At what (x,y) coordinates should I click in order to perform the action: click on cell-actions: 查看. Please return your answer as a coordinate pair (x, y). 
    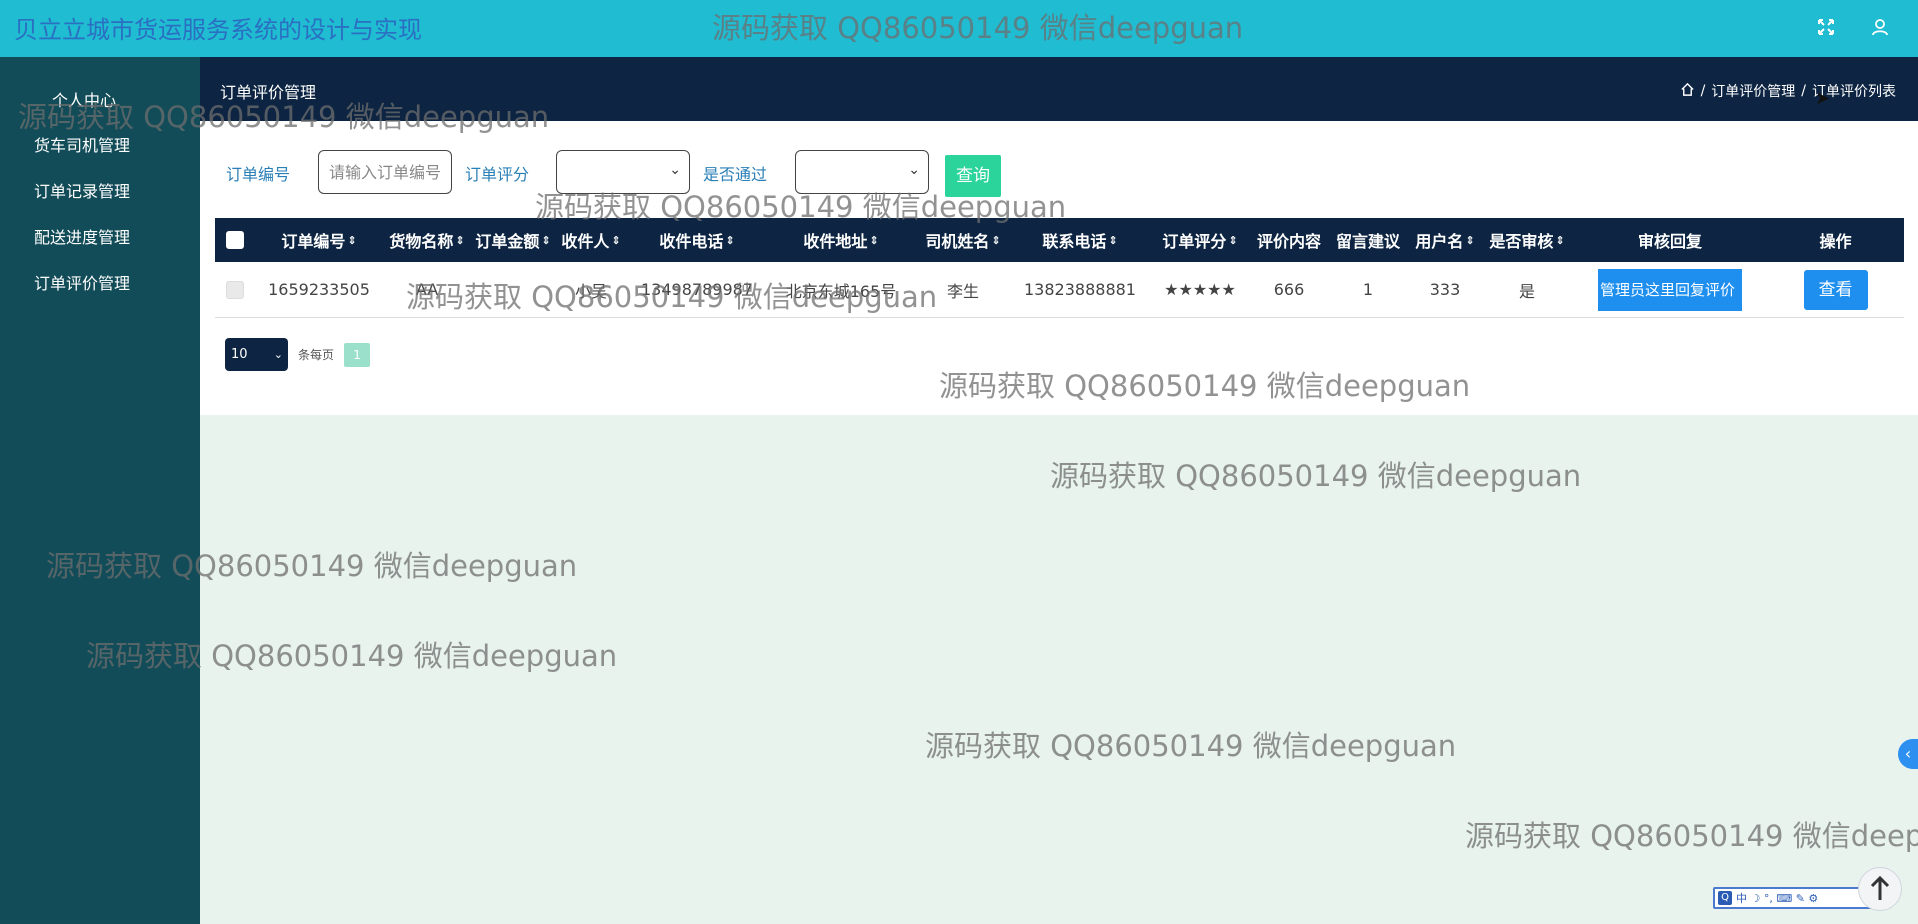
    Looking at the image, I should click on (1835, 289).